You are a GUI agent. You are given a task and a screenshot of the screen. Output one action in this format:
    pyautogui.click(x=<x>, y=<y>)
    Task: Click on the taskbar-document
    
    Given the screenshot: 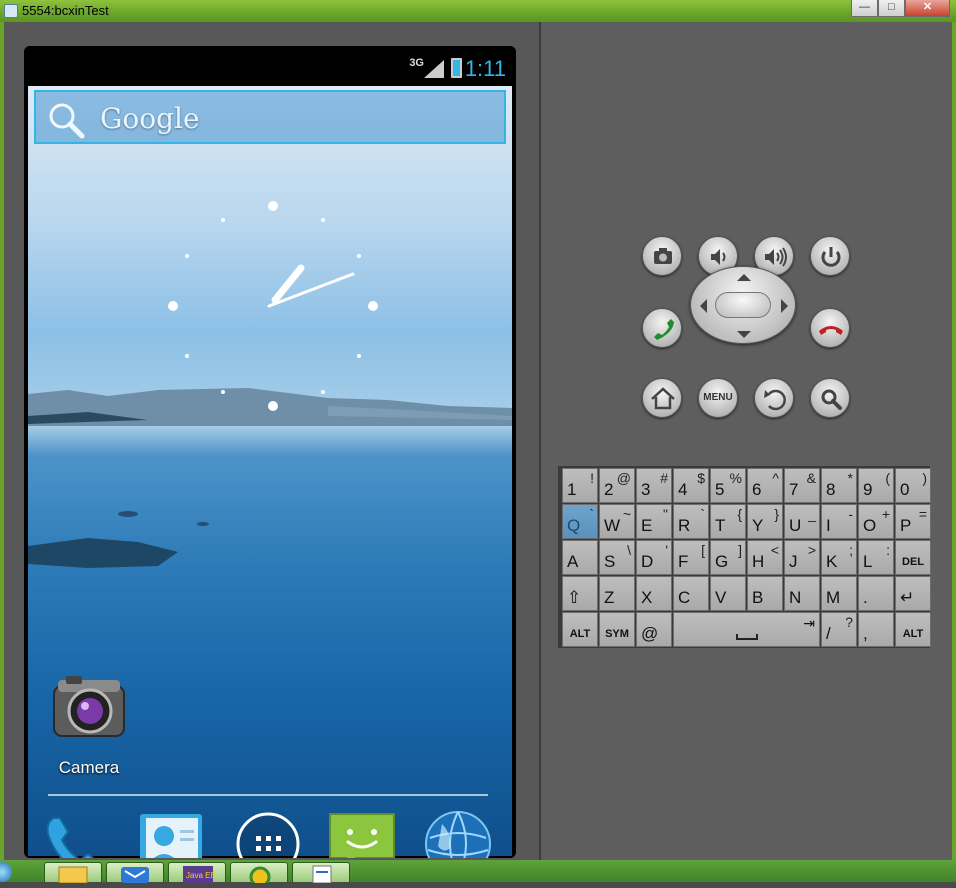 What is the action you would take?
    pyautogui.click(x=321, y=873)
    